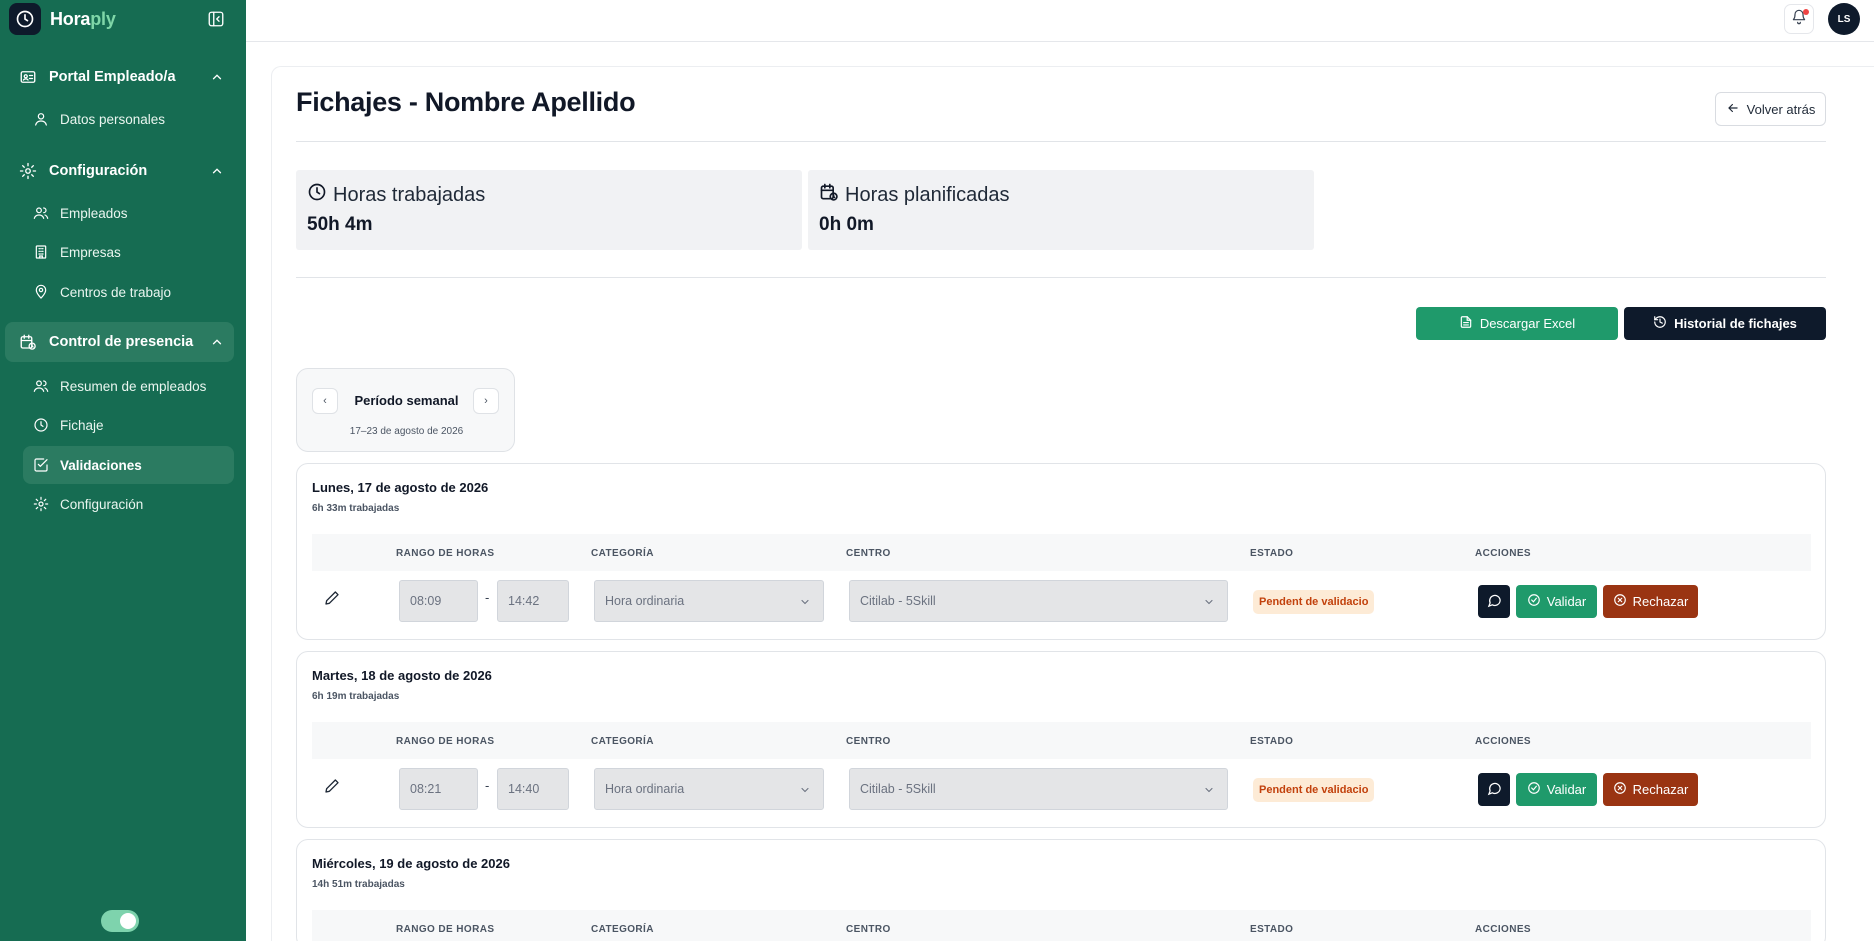 The image size is (1874, 941). What do you see at coordinates (1781, 109) in the screenshot?
I see `back-button-label: Volver atrás` at bounding box center [1781, 109].